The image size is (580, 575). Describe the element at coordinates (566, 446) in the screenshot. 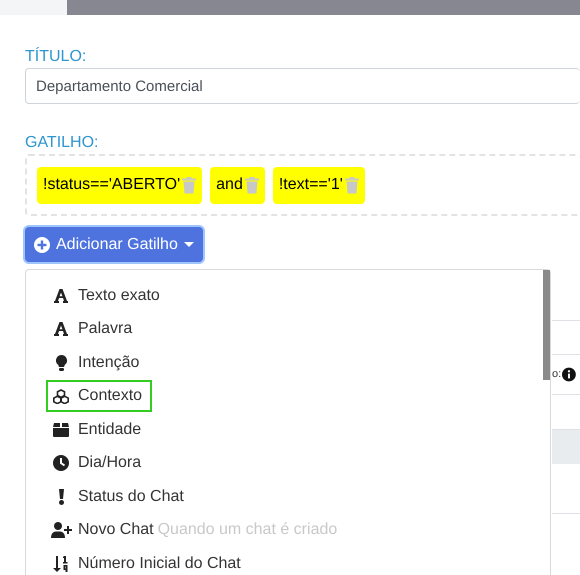

I see `table-header-row` at that location.